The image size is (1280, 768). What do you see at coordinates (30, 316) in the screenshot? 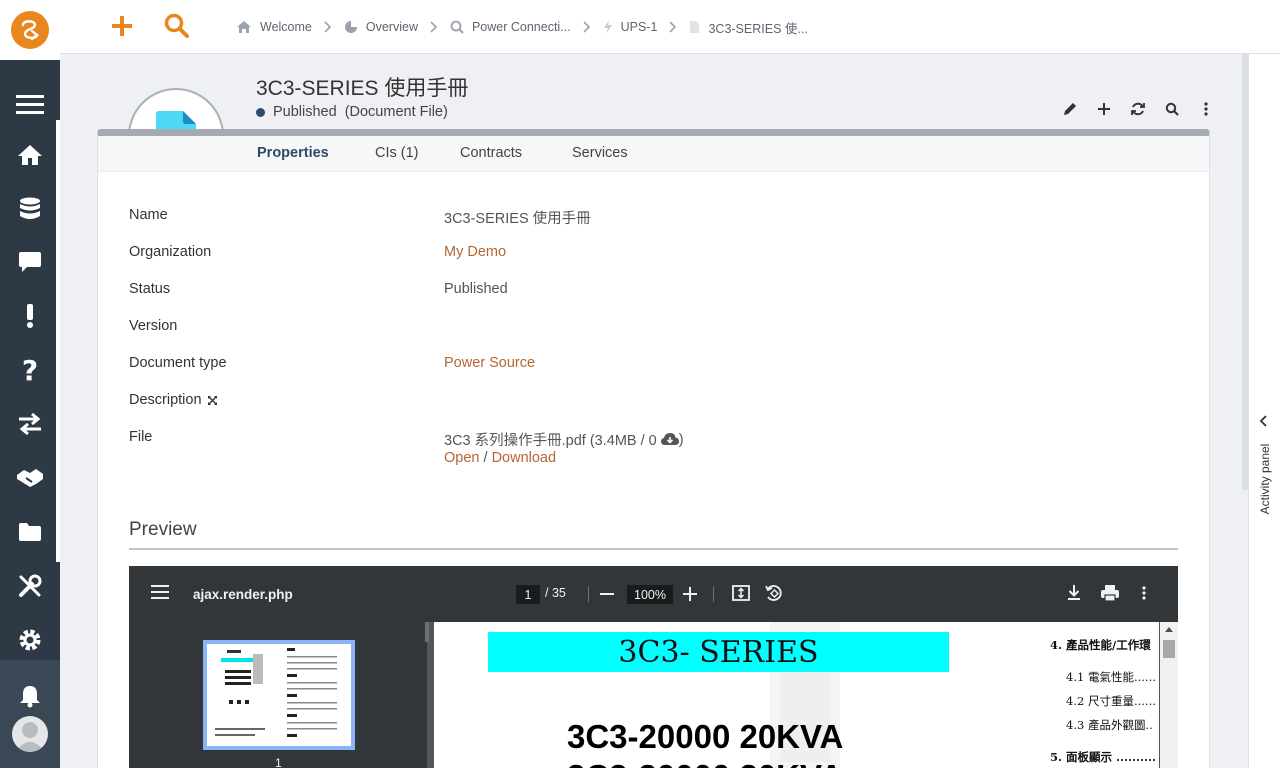
I see `nav-alerts` at bounding box center [30, 316].